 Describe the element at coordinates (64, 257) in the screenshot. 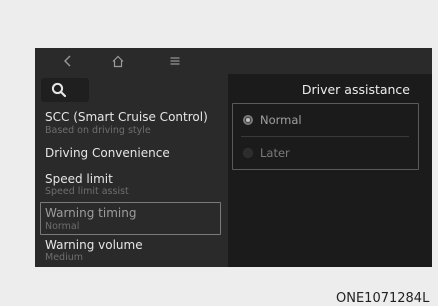

I see `menu-item-subtitle: Medium` at that location.